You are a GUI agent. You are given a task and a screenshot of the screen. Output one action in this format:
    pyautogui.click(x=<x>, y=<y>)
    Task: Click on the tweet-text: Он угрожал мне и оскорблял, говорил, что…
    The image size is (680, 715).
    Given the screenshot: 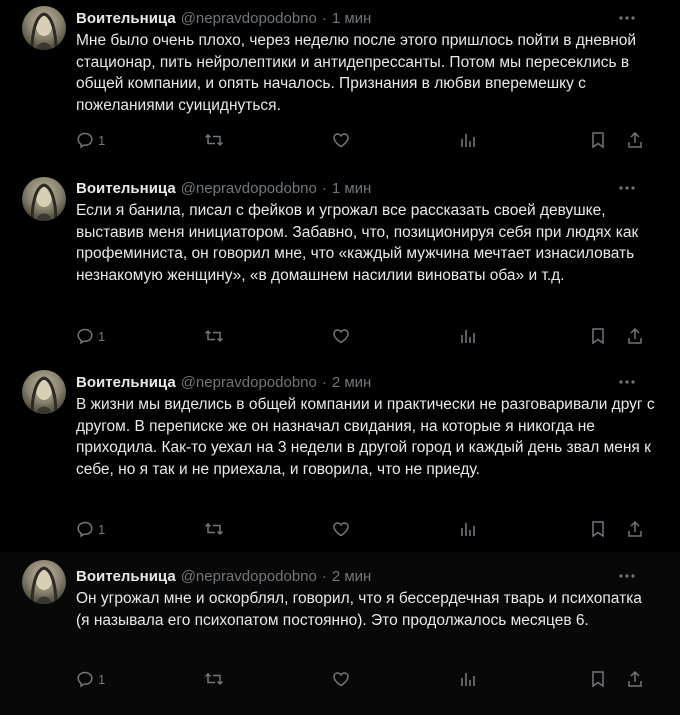 What is the action you would take?
    pyautogui.click(x=359, y=609)
    